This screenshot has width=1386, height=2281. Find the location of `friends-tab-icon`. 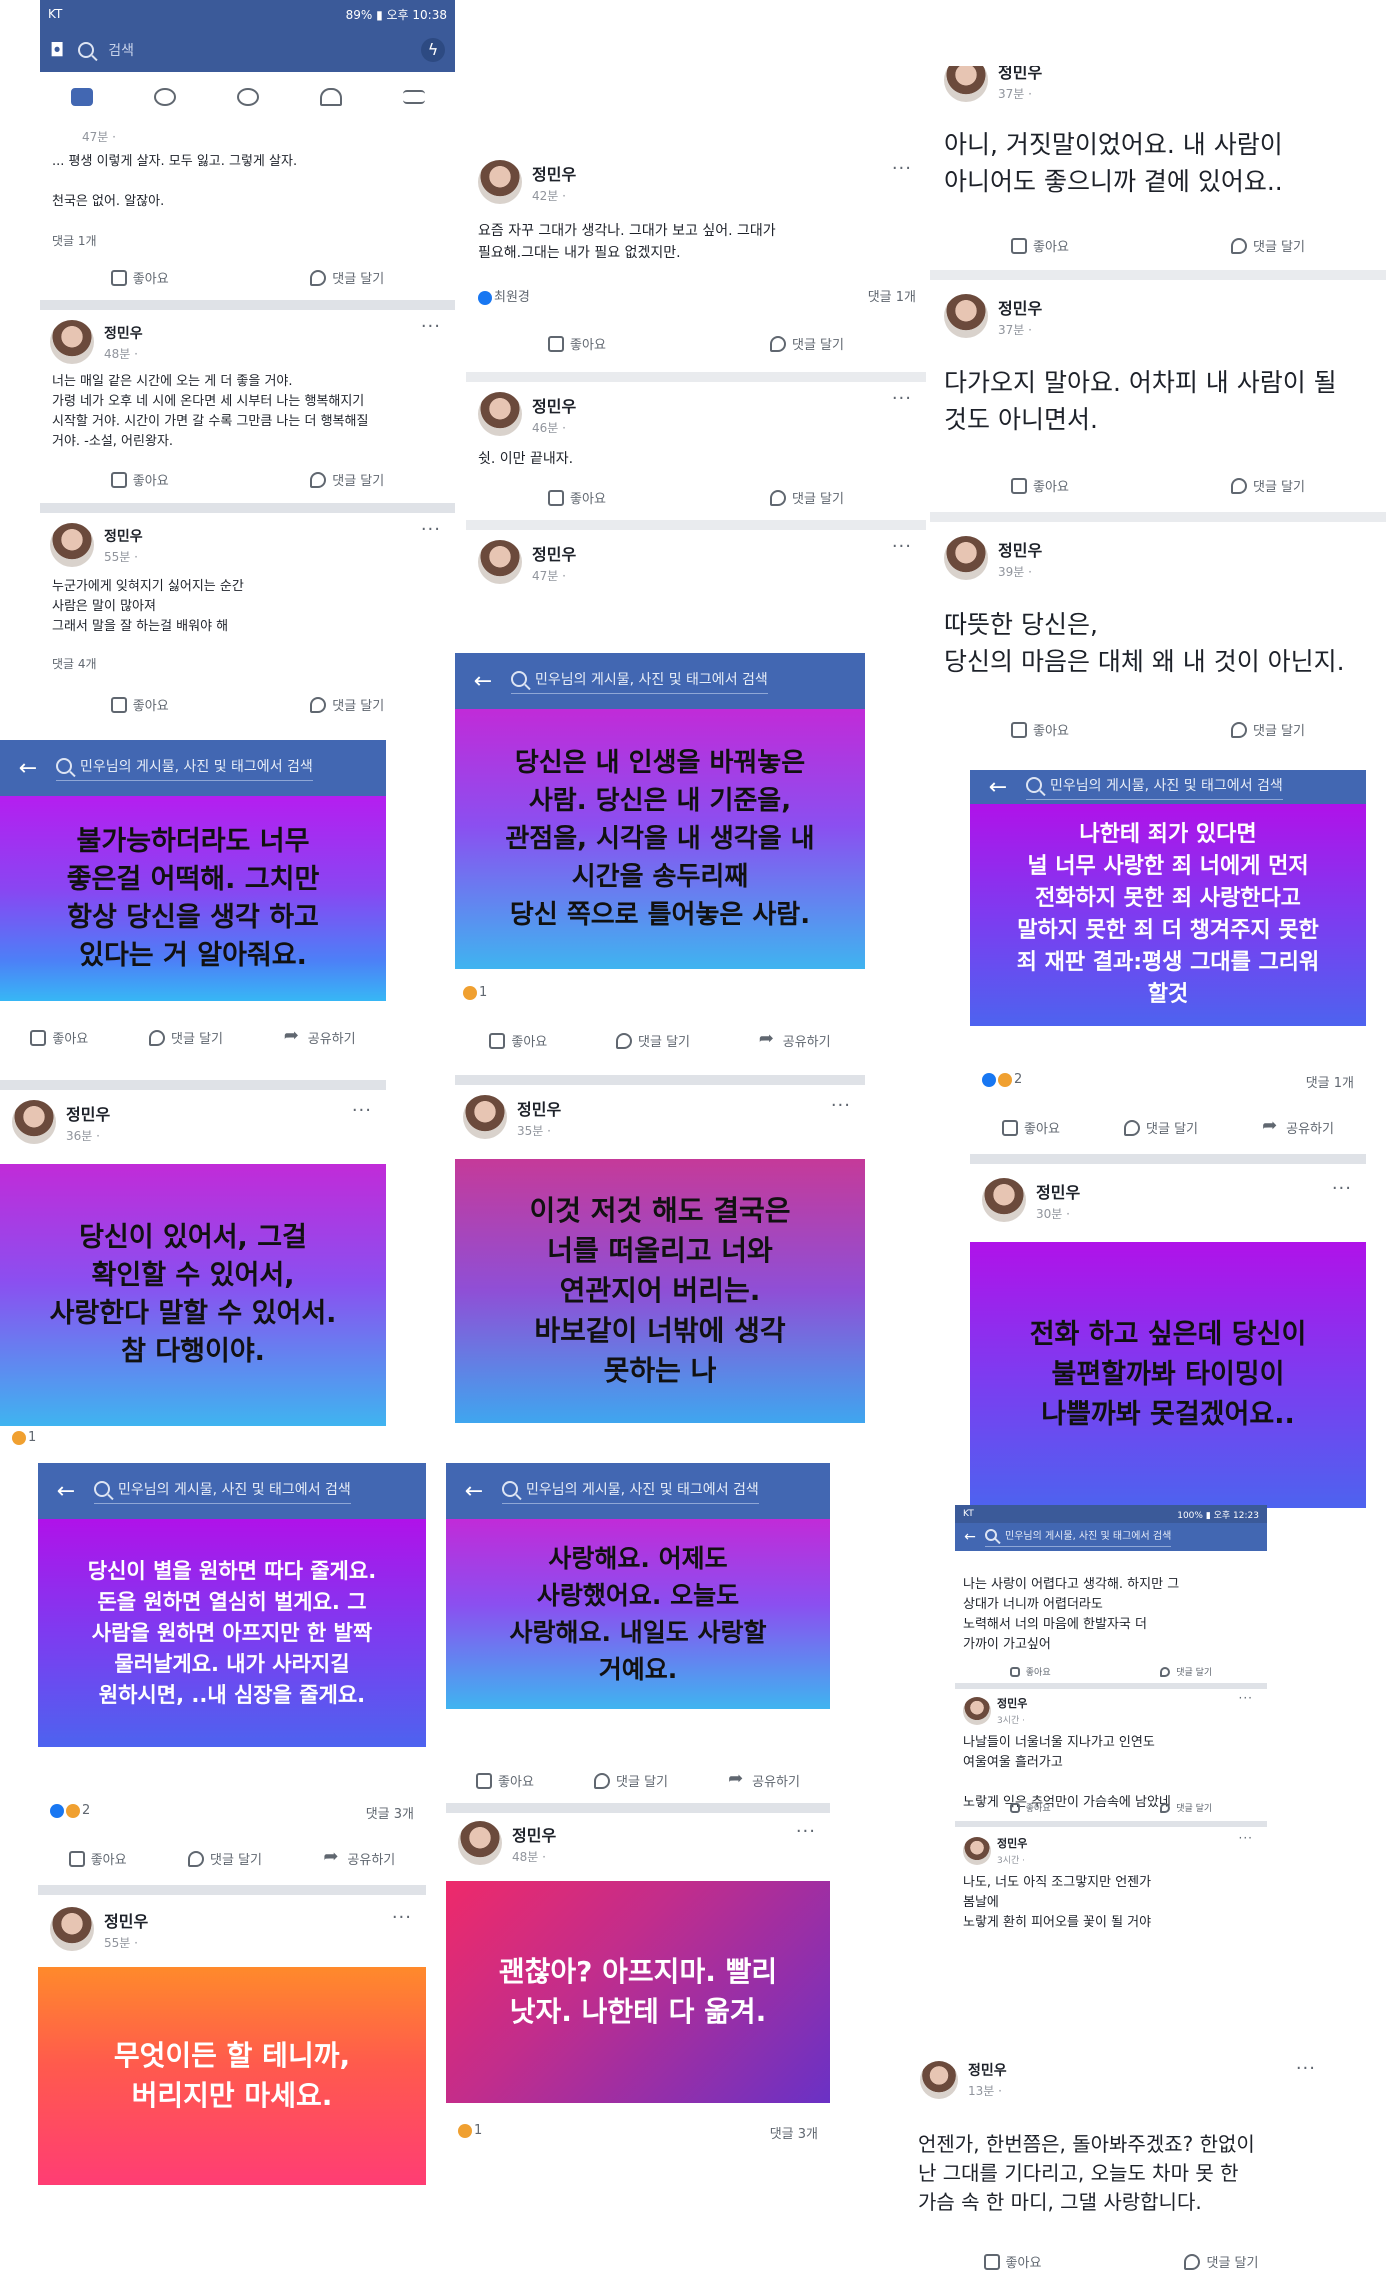

friends-tab-icon is located at coordinates (164, 97).